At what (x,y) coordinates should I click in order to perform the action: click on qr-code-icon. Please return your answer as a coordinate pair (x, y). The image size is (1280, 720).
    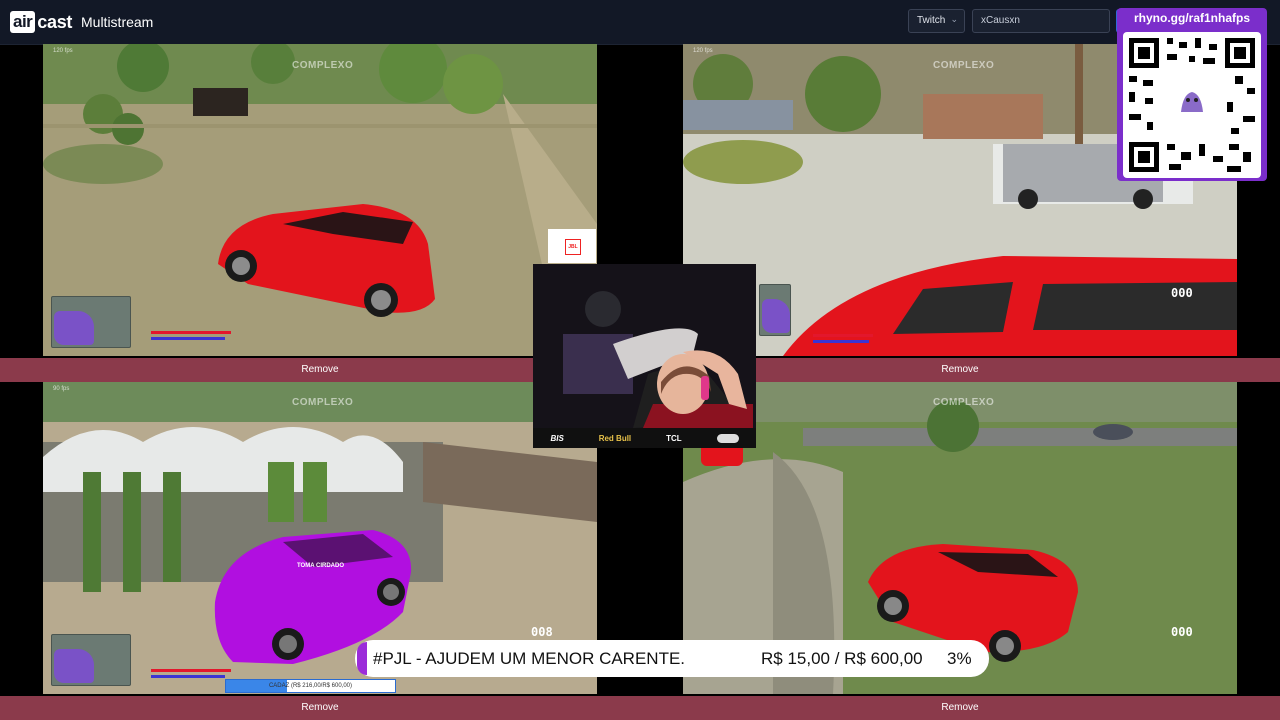
    Looking at the image, I should click on (1192, 105).